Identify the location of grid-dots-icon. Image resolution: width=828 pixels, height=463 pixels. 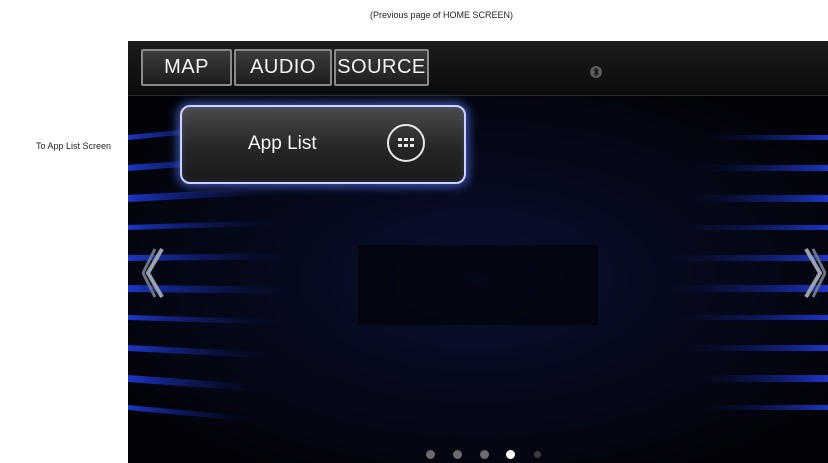
(406, 143).